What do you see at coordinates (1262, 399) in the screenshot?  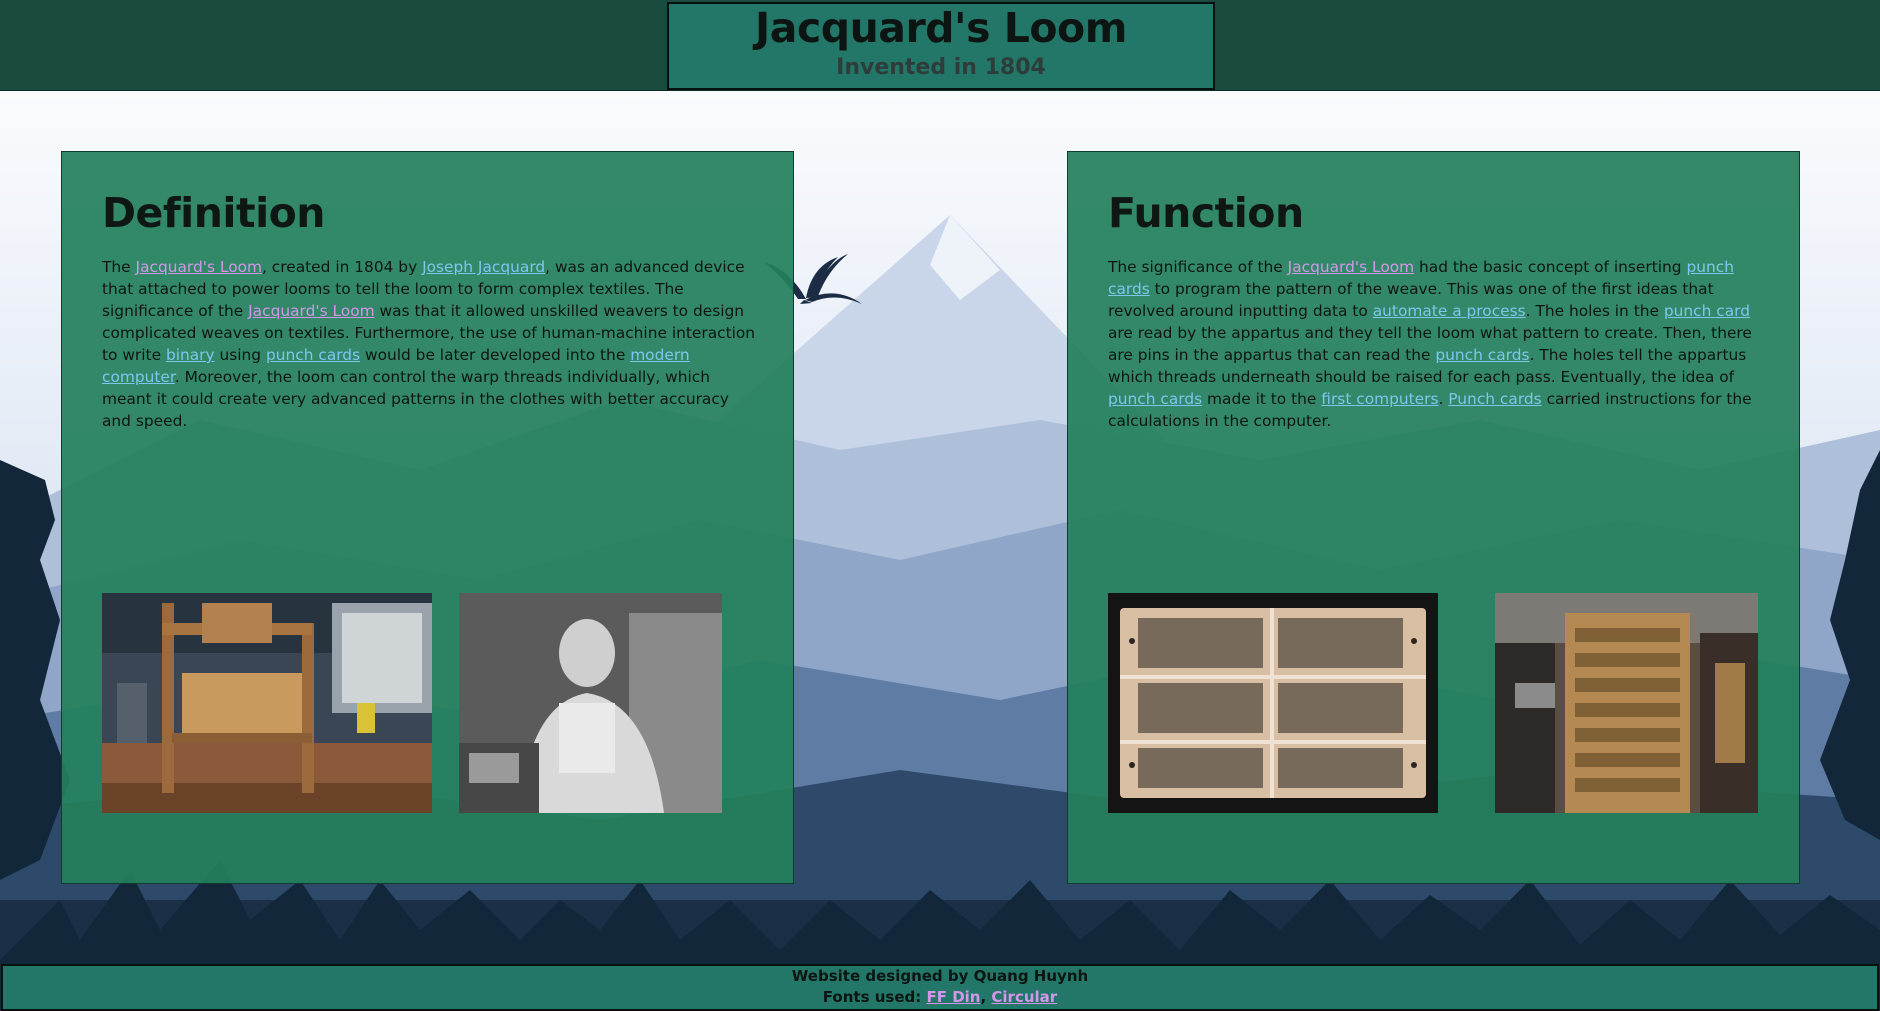 I see `text-segment: made it to the` at bounding box center [1262, 399].